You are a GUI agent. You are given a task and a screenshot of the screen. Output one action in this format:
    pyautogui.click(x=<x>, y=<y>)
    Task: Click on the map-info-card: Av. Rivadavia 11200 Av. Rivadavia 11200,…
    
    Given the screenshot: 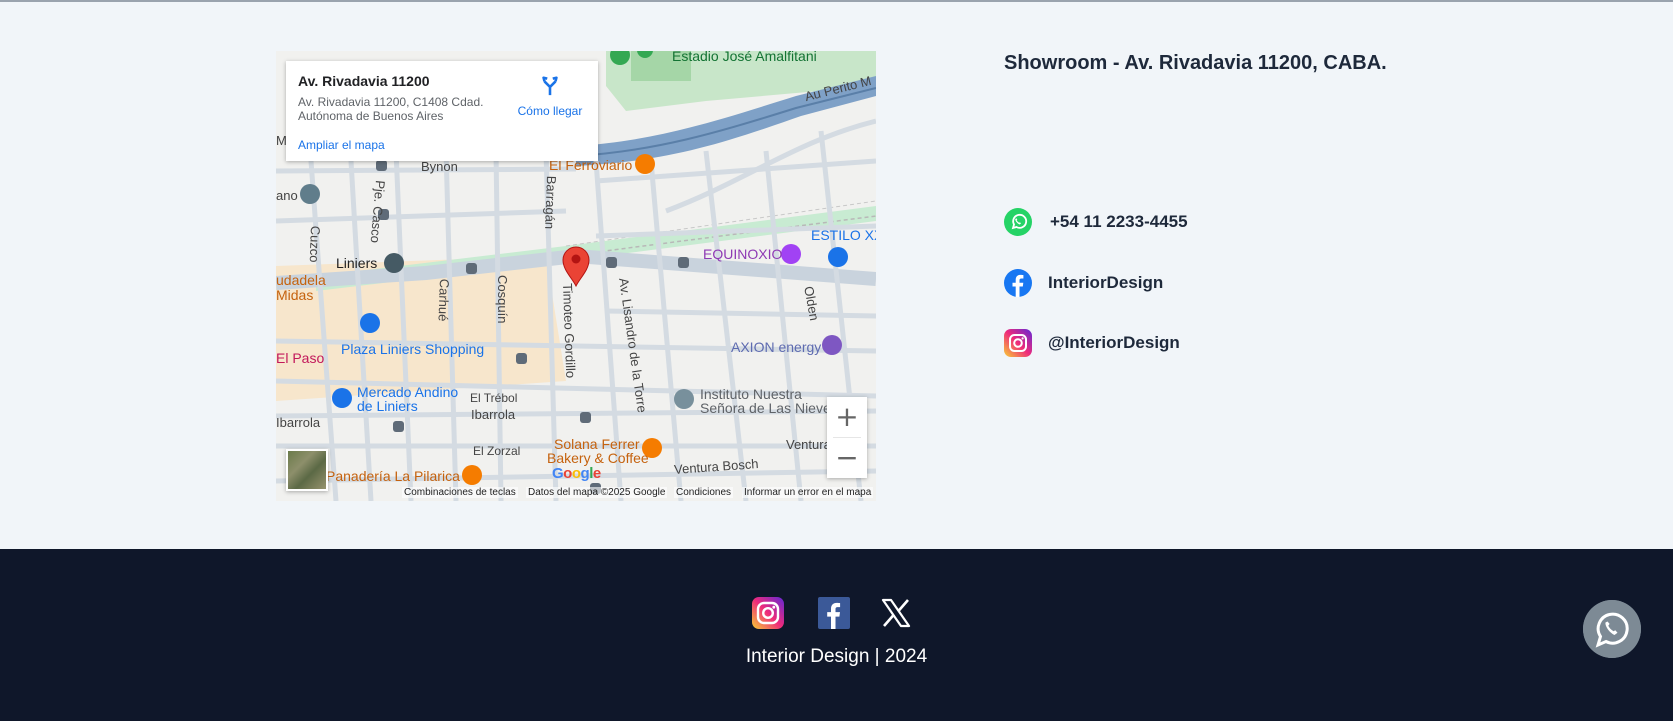 What is the action you would take?
    pyautogui.click(x=442, y=111)
    